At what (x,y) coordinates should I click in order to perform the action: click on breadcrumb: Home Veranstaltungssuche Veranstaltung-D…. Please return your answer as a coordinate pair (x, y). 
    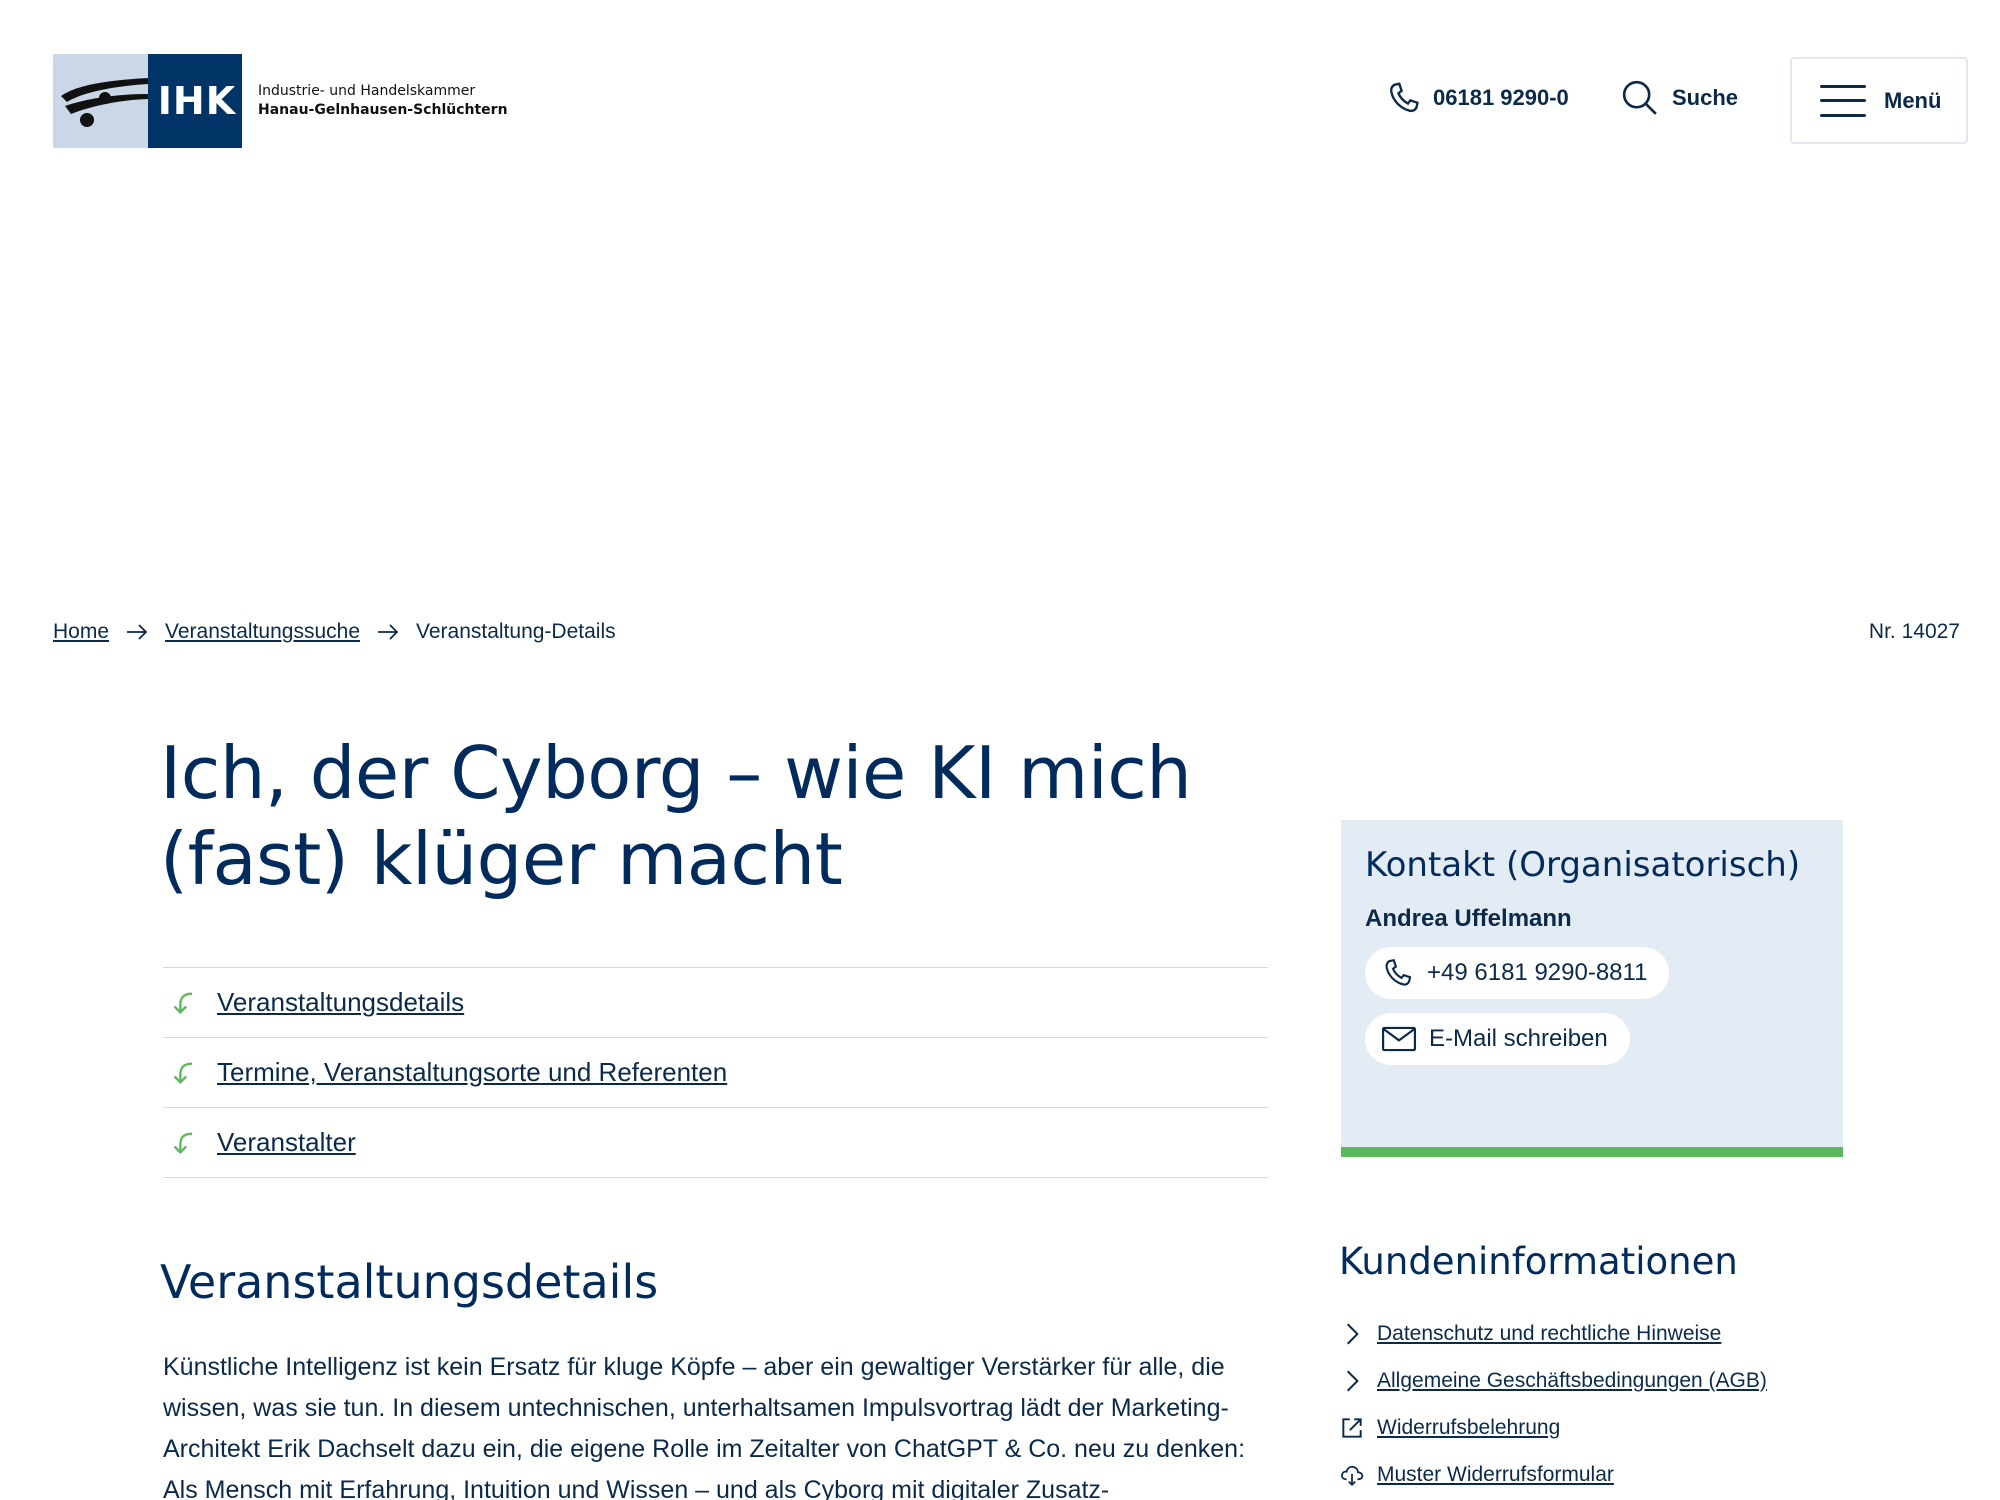
    Looking at the image, I should click on (334, 632).